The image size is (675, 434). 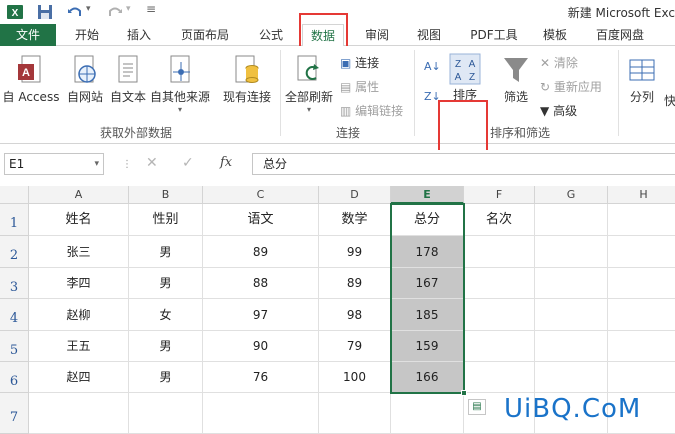 What do you see at coordinates (14, 413) in the screenshot?
I see `row-header-7: 7` at bounding box center [14, 413].